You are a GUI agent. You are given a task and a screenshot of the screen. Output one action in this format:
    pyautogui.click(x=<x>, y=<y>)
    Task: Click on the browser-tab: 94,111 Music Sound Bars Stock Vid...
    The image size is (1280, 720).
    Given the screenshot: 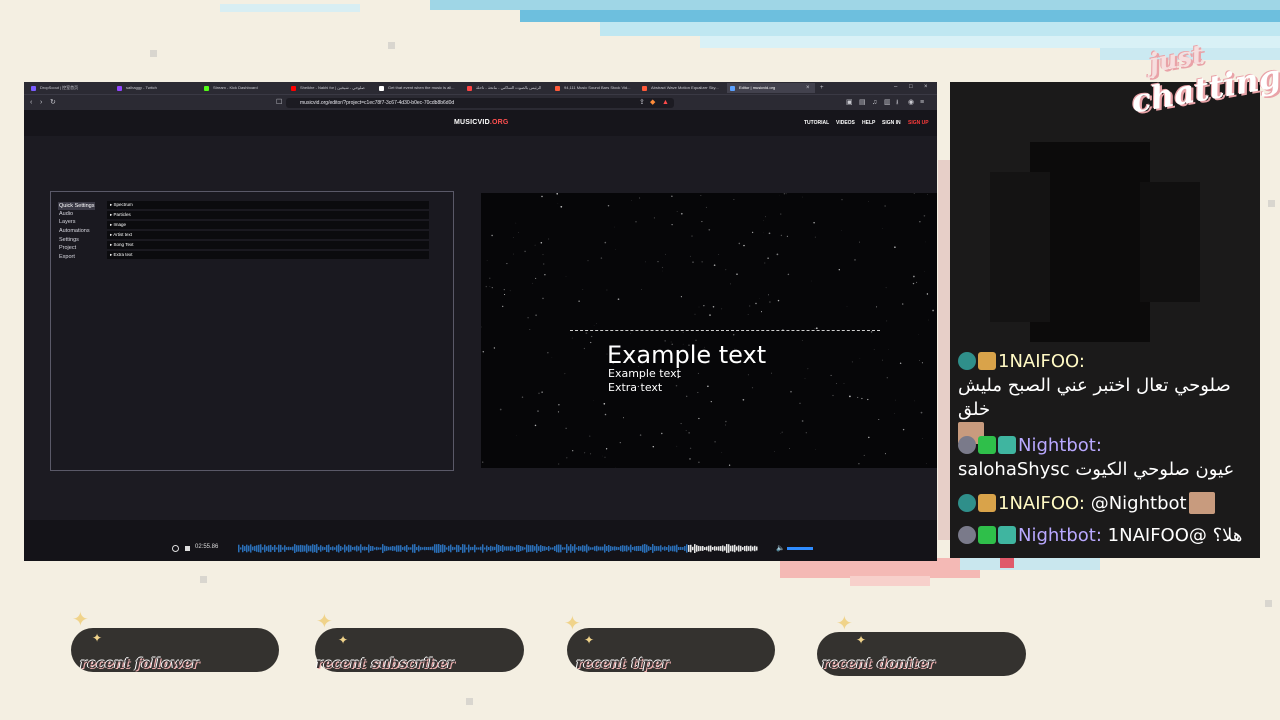 What is the action you would take?
    pyautogui.click(x=594, y=88)
    